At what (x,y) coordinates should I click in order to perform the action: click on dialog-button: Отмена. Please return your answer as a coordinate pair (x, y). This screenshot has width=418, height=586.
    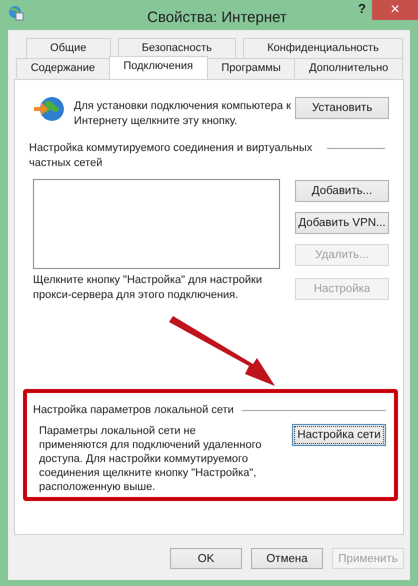
    Looking at the image, I should click on (287, 558).